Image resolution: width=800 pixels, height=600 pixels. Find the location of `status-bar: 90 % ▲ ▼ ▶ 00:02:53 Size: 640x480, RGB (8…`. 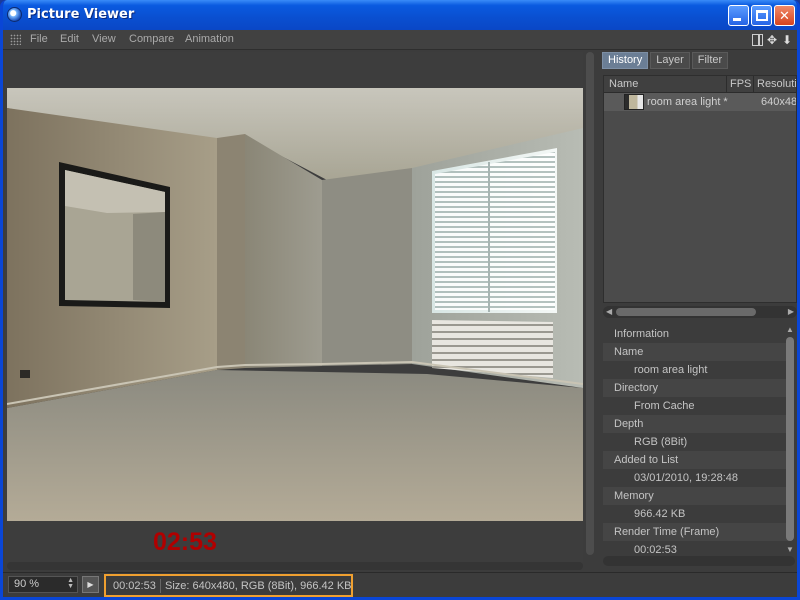

status-bar: 90 % ▲ ▼ ▶ 00:02:53 Size: 640x480, RGB (8… is located at coordinates (400, 584).